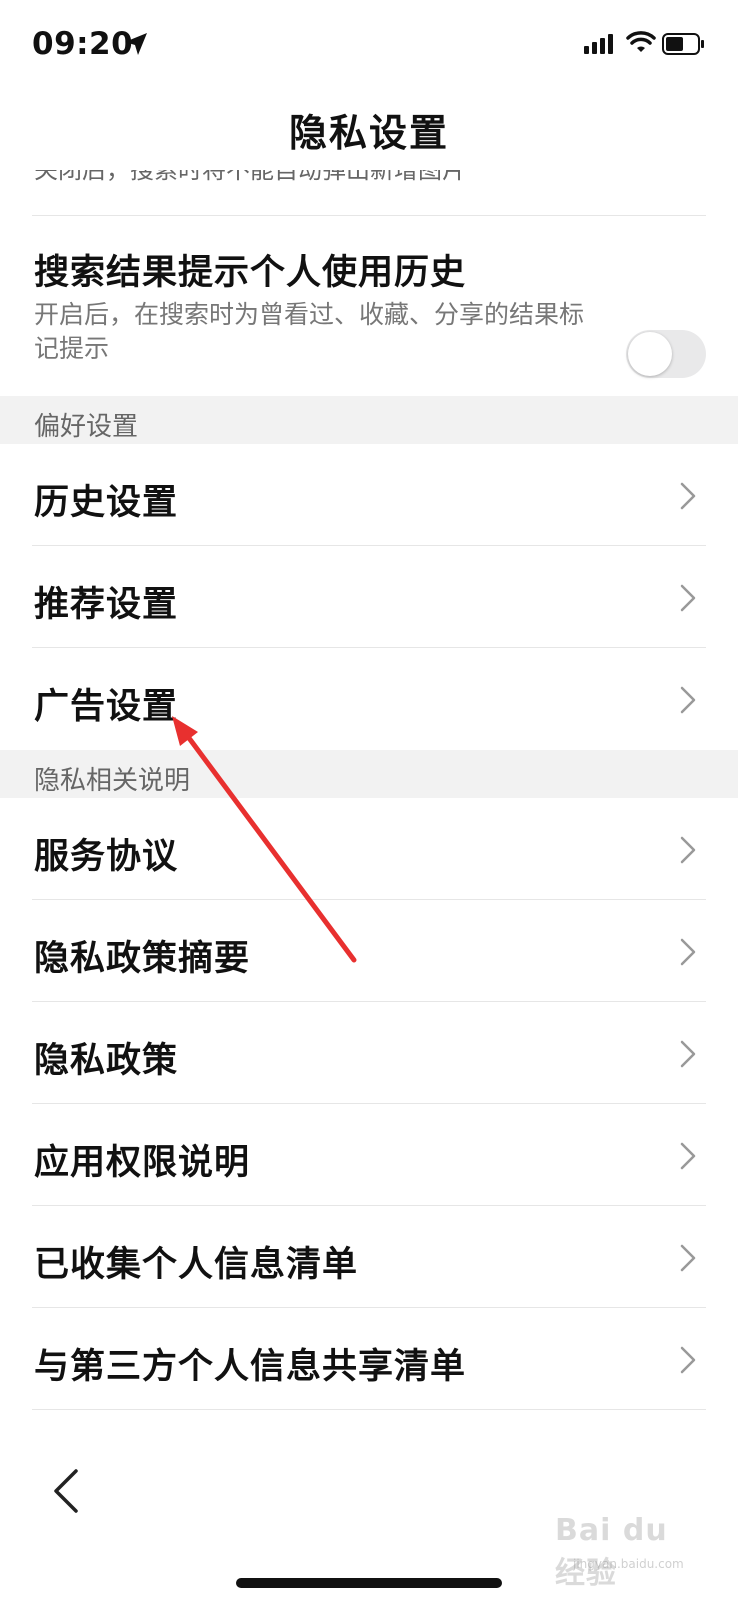  Describe the element at coordinates (598, 44) in the screenshot. I see `cellular-signal-icon` at that location.